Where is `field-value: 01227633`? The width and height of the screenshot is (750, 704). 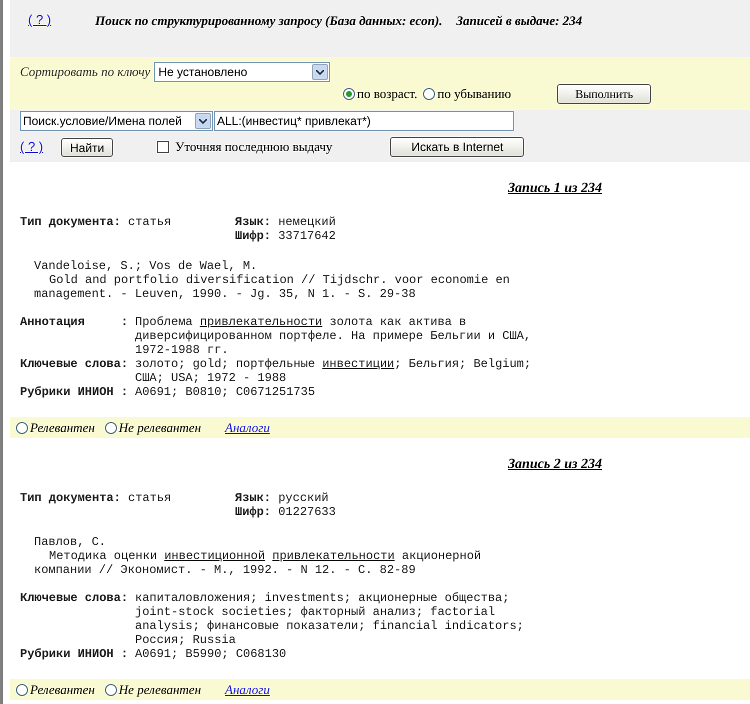 field-value: 01227633 is located at coordinates (307, 512).